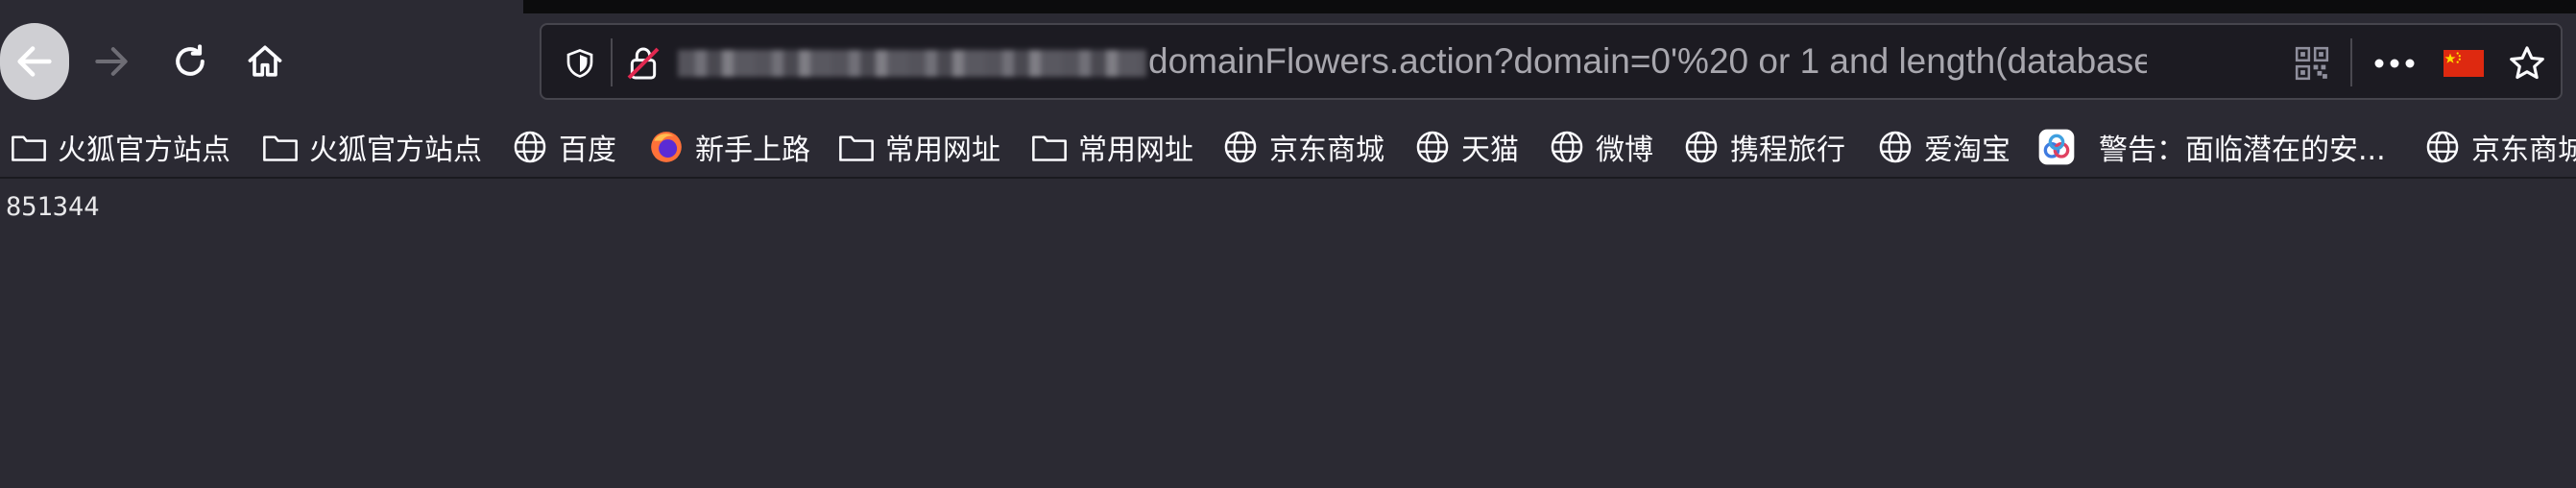 This screenshot has width=2576, height=488. What do you see at coordinates (2312, 63) in the screenshot?
I see `qr-code-icon` at bounding box center [2312, 63].